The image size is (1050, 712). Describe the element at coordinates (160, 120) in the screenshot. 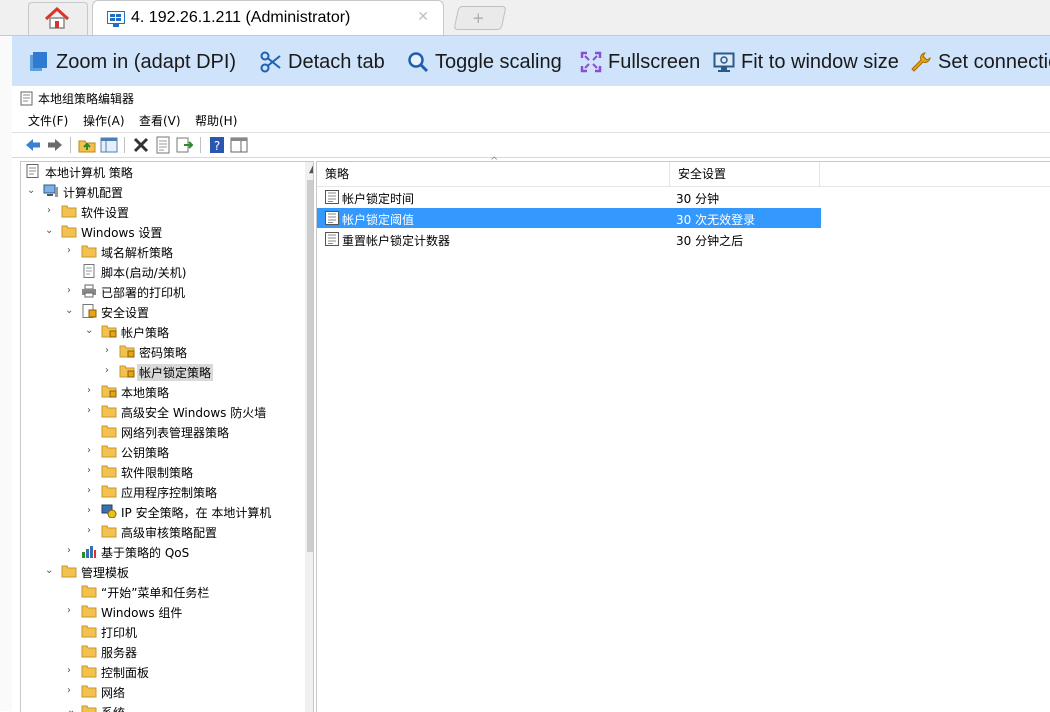

I see `menu-view: 查看(V)` at that location.